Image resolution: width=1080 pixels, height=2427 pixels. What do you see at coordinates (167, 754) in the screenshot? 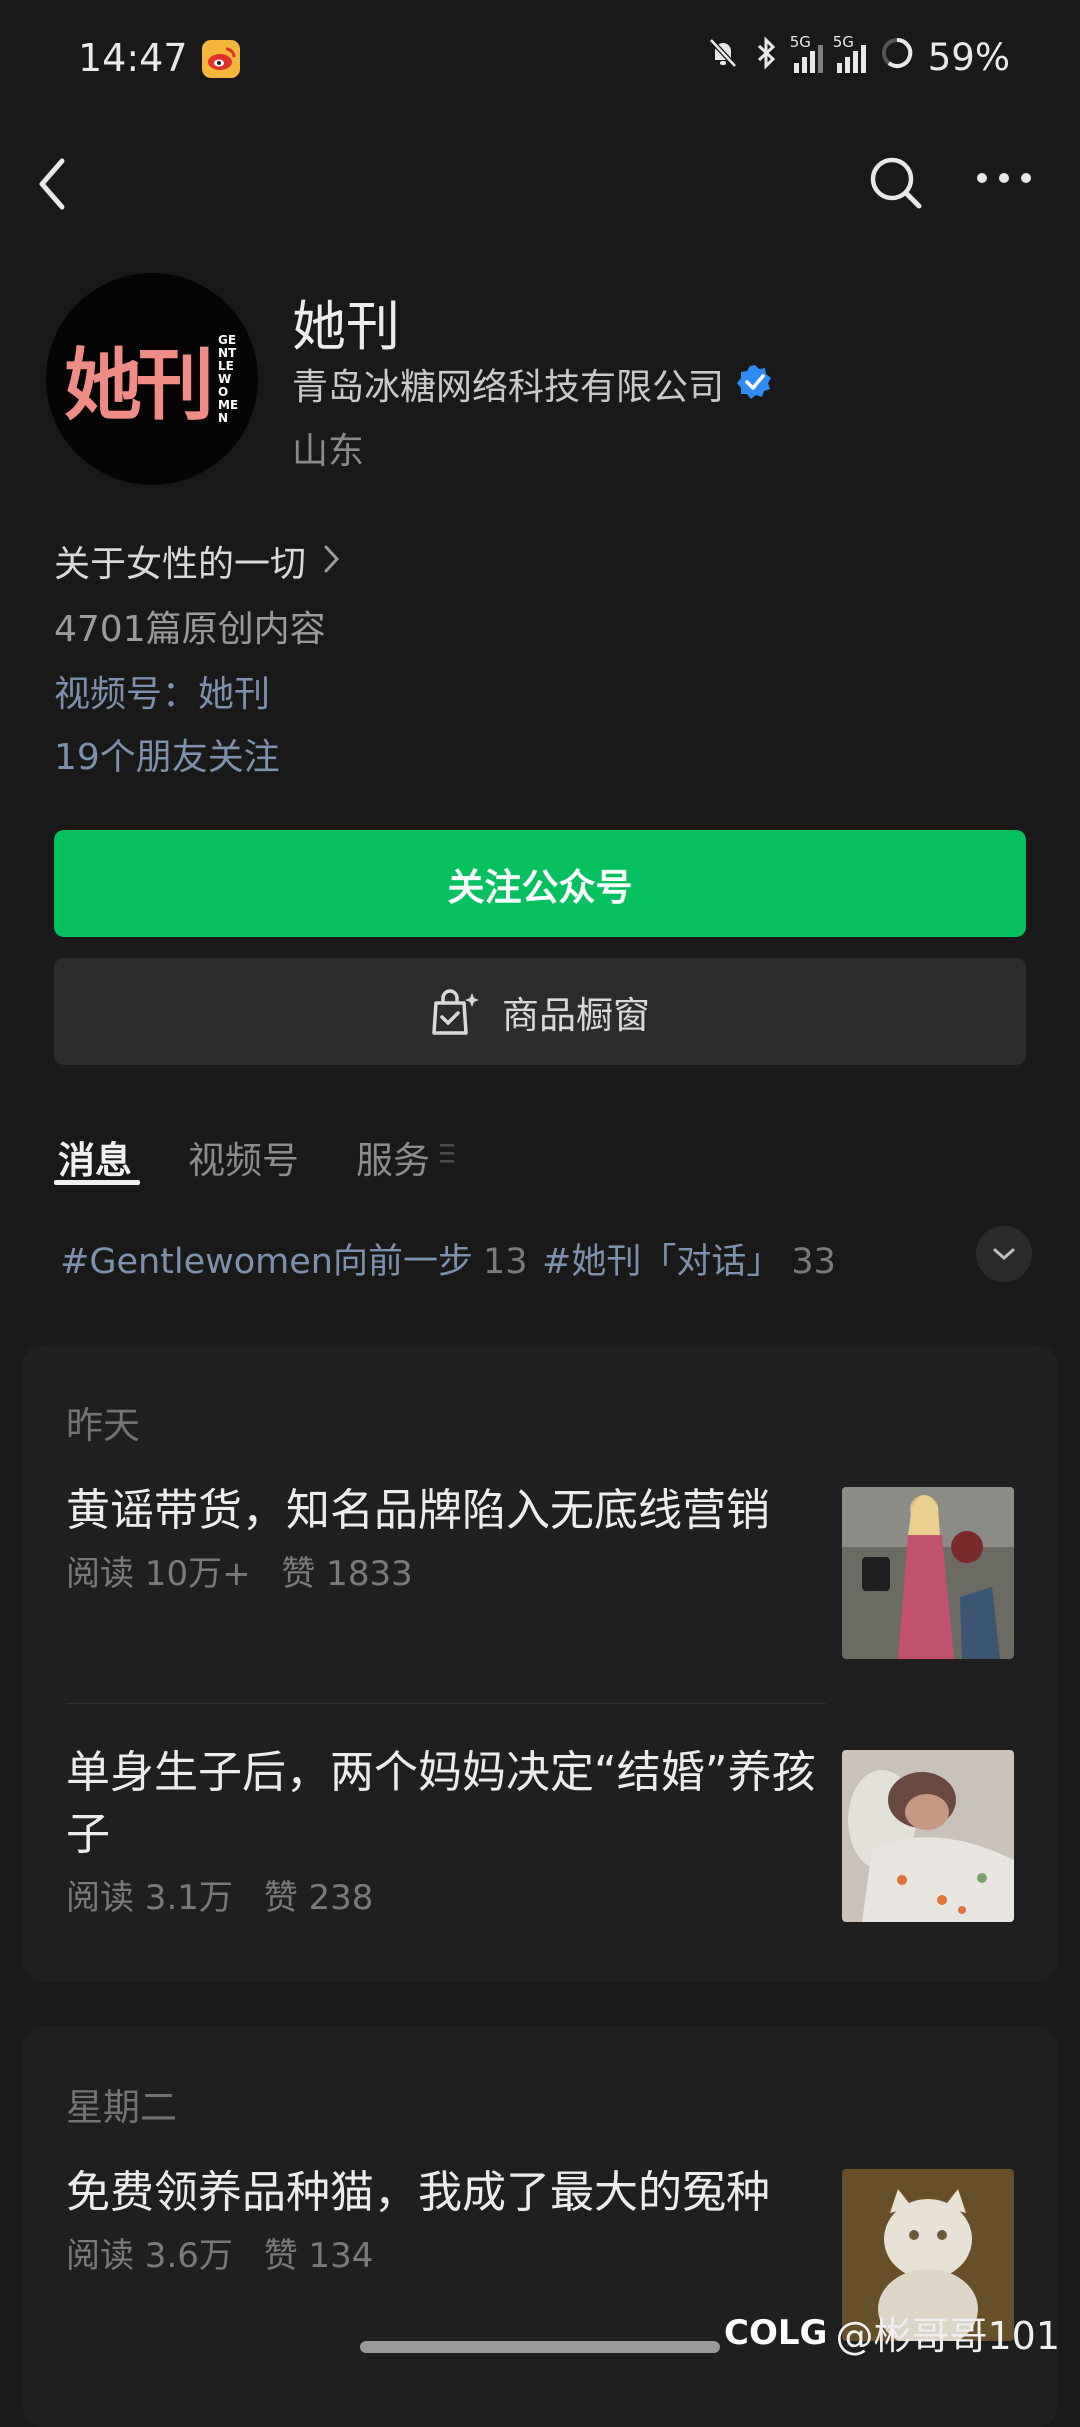
I see `friends-follow-link: 19个朋友关注` at bounding box center [167, 754].